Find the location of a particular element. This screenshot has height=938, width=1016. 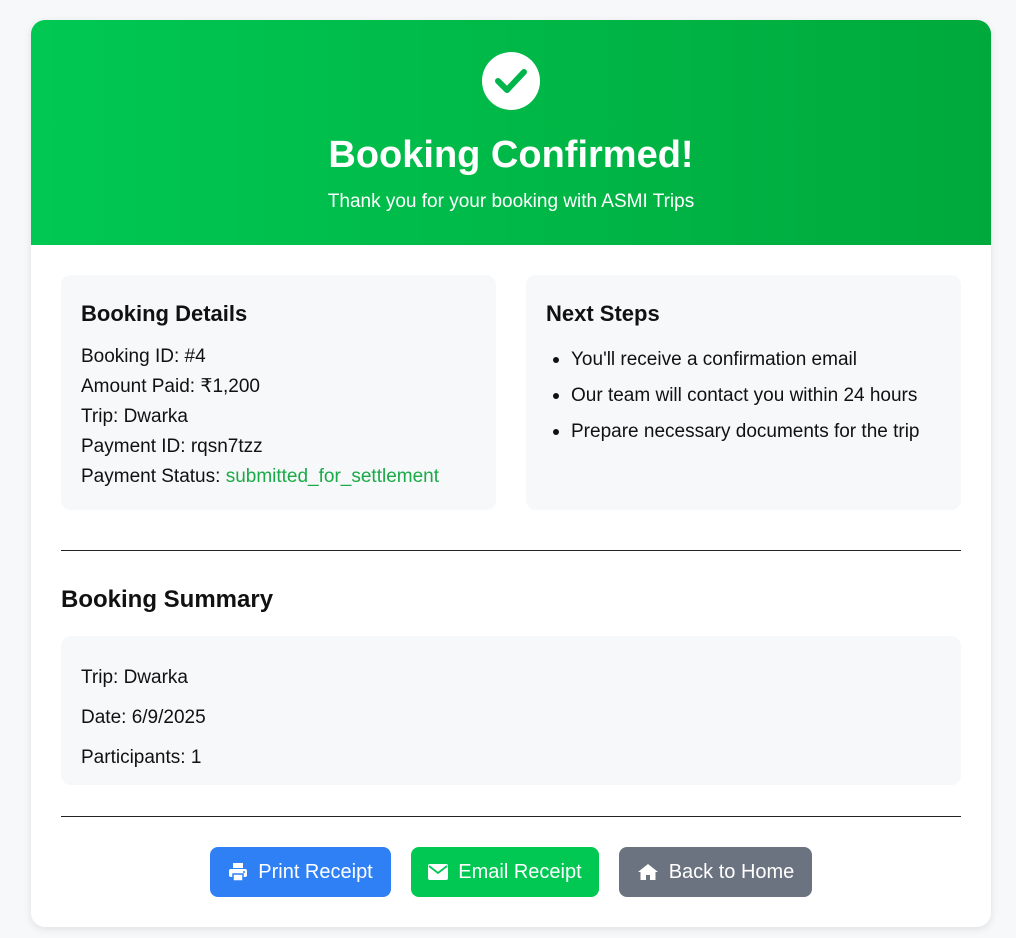

page-title: Booking Confirmed! is located at coordinates (511, 155).